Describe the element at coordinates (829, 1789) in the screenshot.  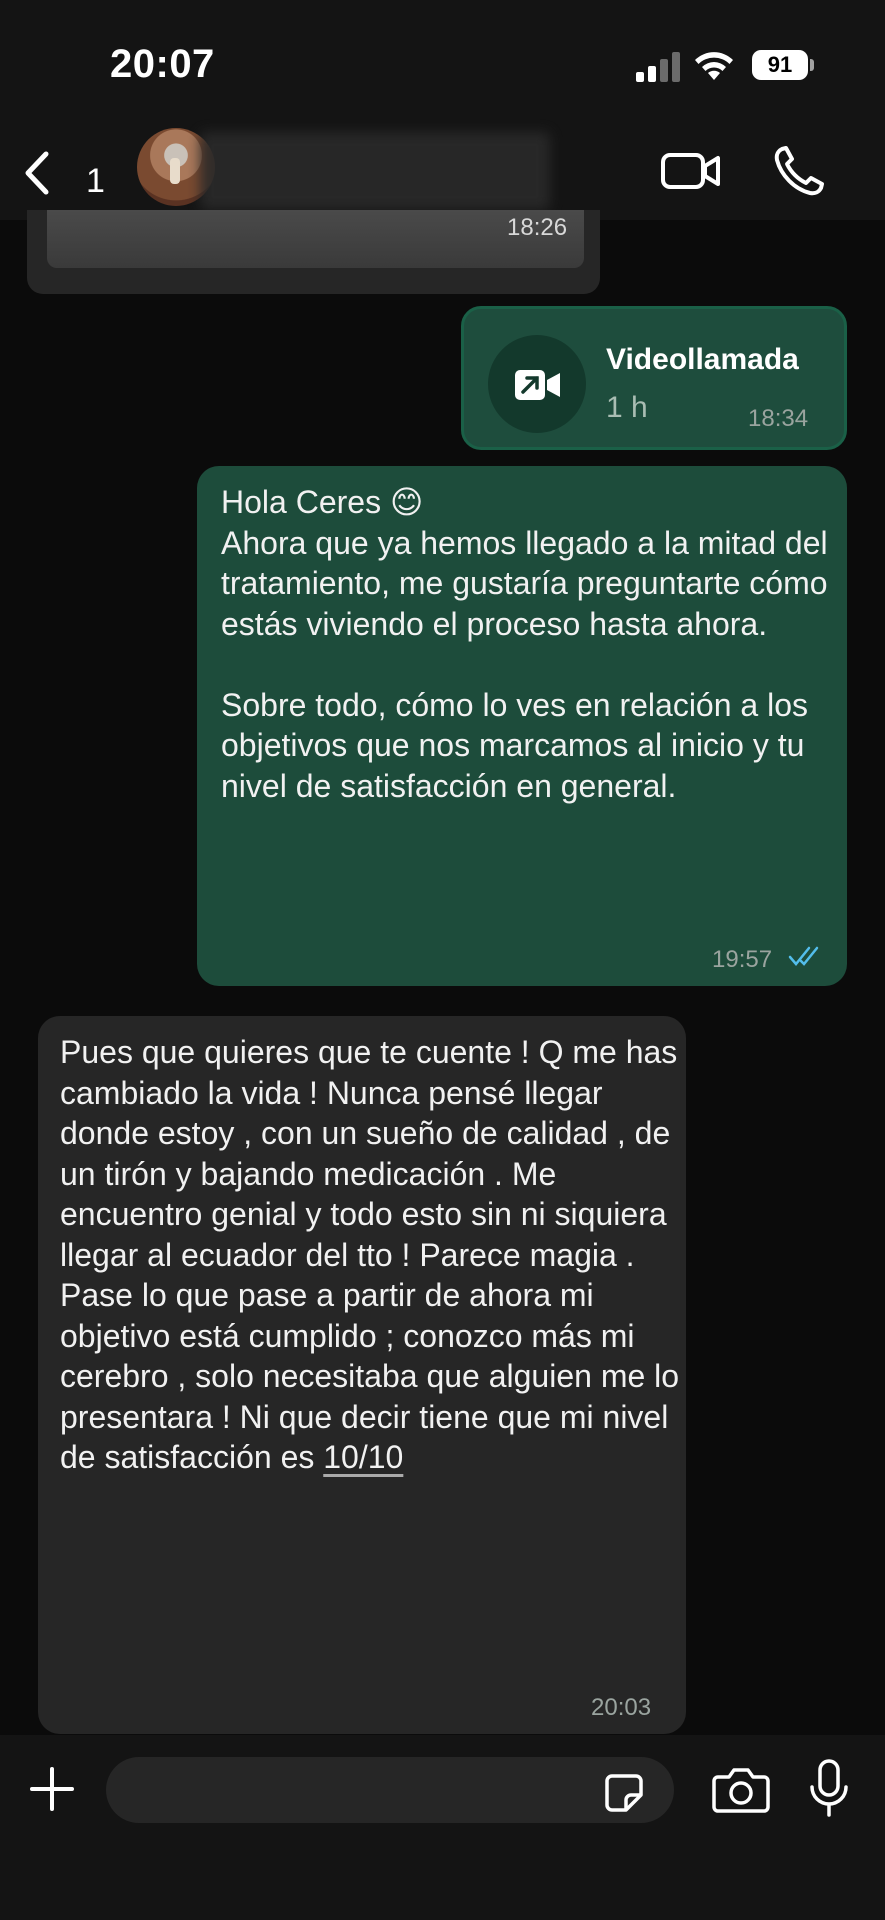
I see `microphone-icon` at that location.